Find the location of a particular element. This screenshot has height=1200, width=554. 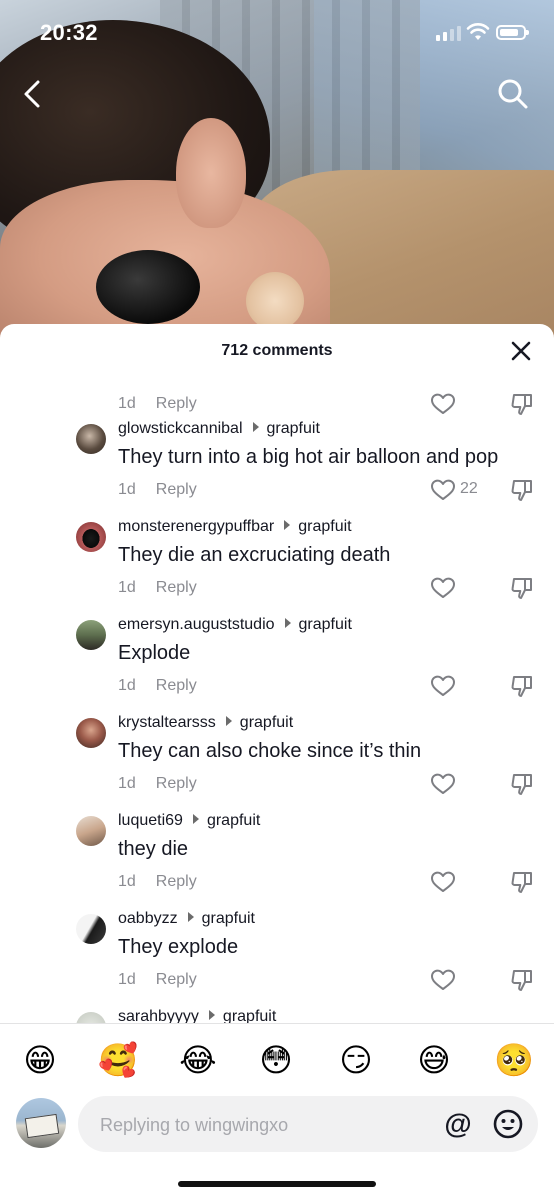

close-icon is located at coordinates (521, 351).